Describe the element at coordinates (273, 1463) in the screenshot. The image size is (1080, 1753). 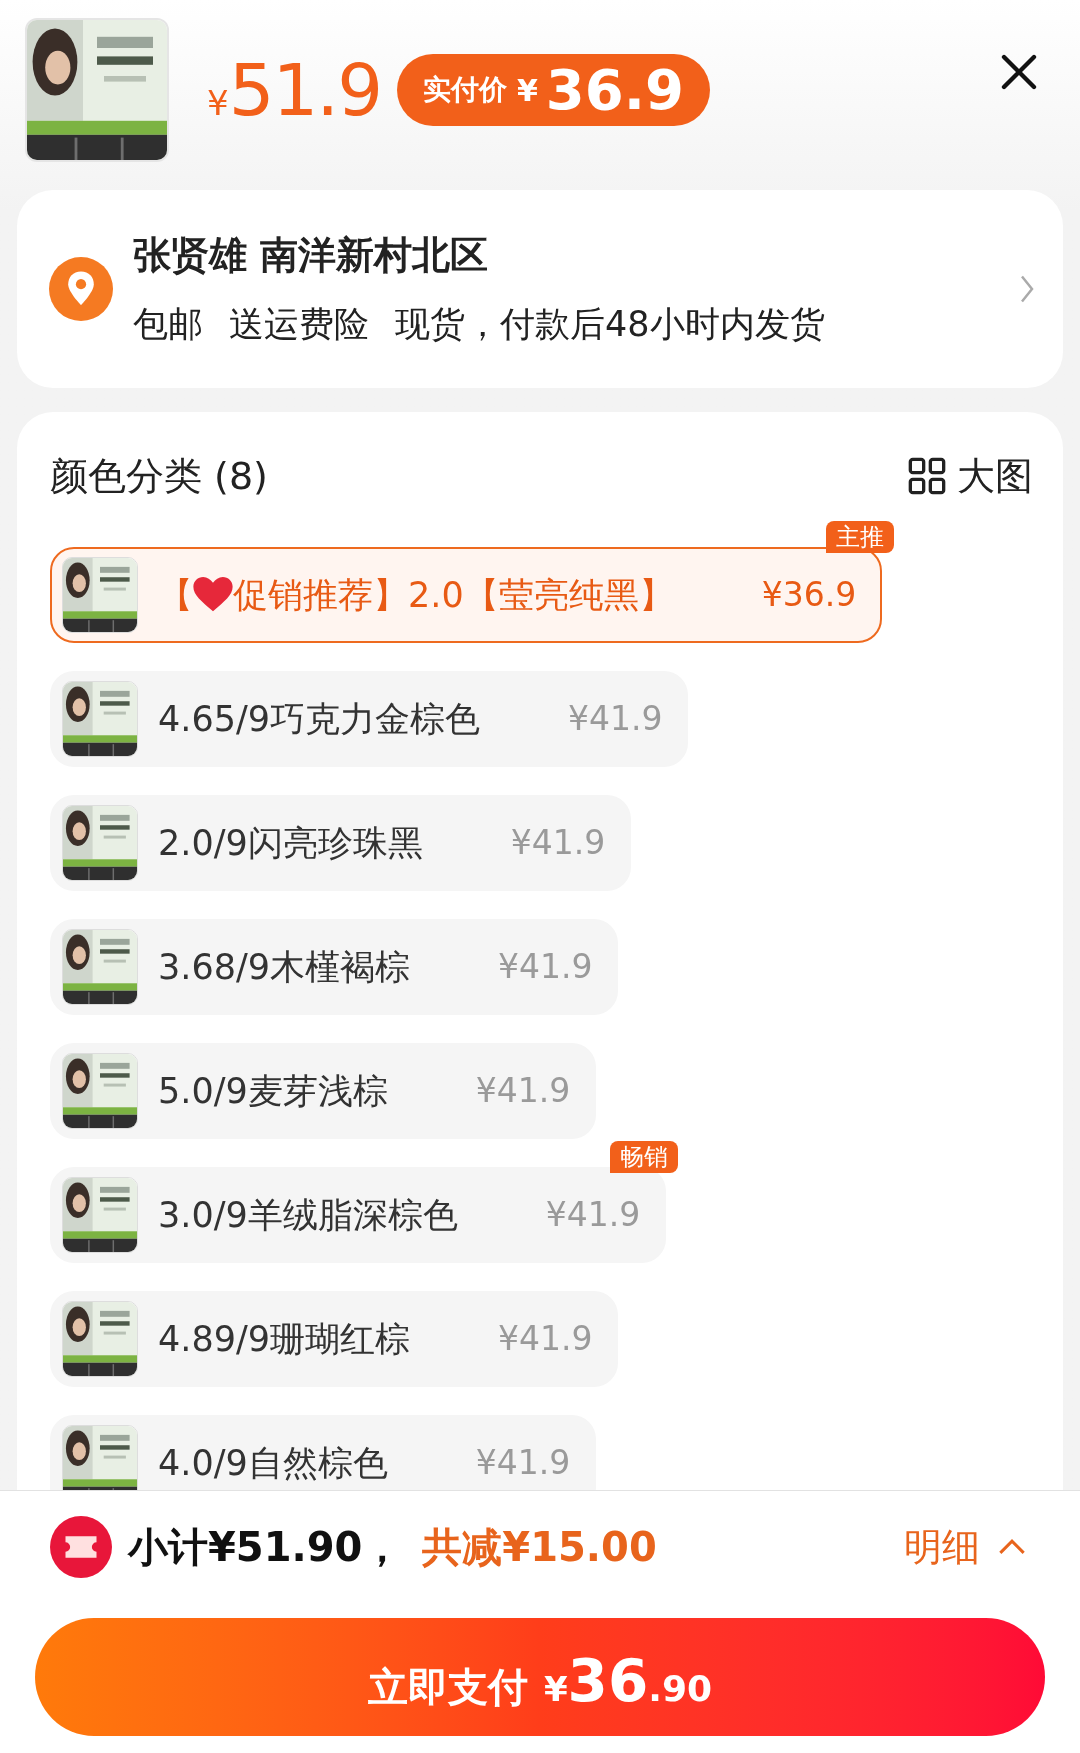
I see `option-label: 4.0/9自然棕色` at that location.